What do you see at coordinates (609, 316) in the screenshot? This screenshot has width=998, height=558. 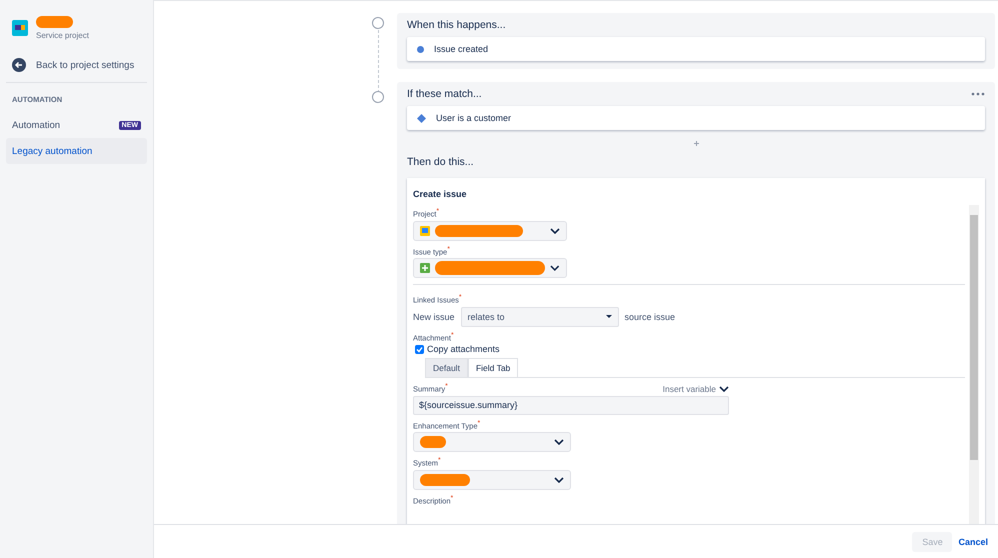 I see `dropdown-icon` at bounding box center [609, 316].